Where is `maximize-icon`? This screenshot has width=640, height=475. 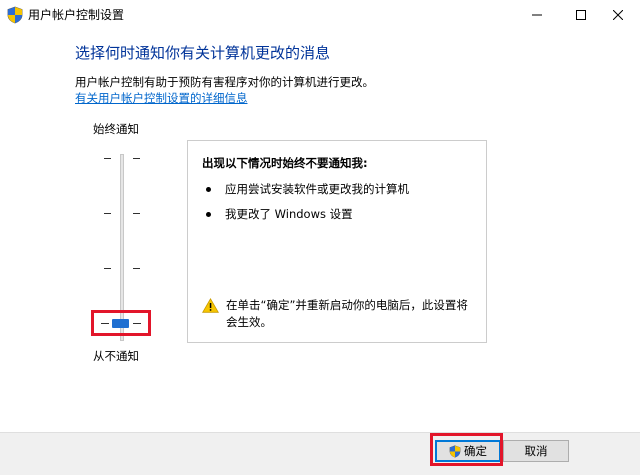
maximize-icon is located at coordinates (581, 15).